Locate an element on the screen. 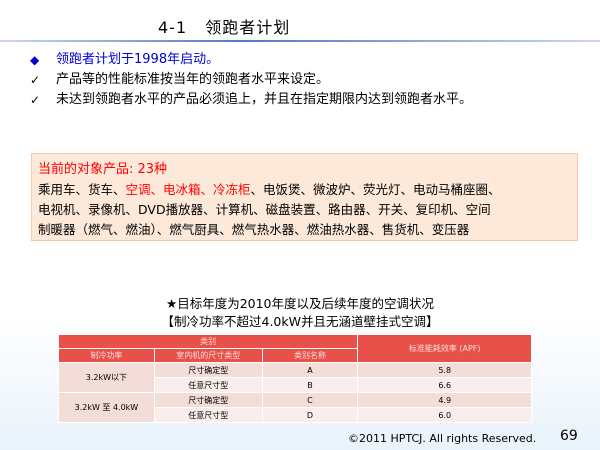  cell-apf: 5.8 is located at coordinates (444, 370).